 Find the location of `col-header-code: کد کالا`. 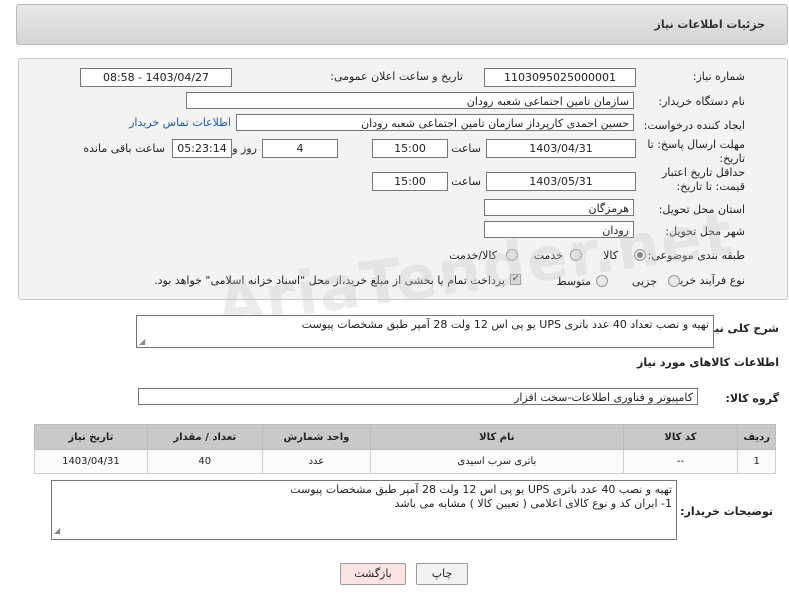

col-header-code: کد کالا is located at coordinates (680, 437).